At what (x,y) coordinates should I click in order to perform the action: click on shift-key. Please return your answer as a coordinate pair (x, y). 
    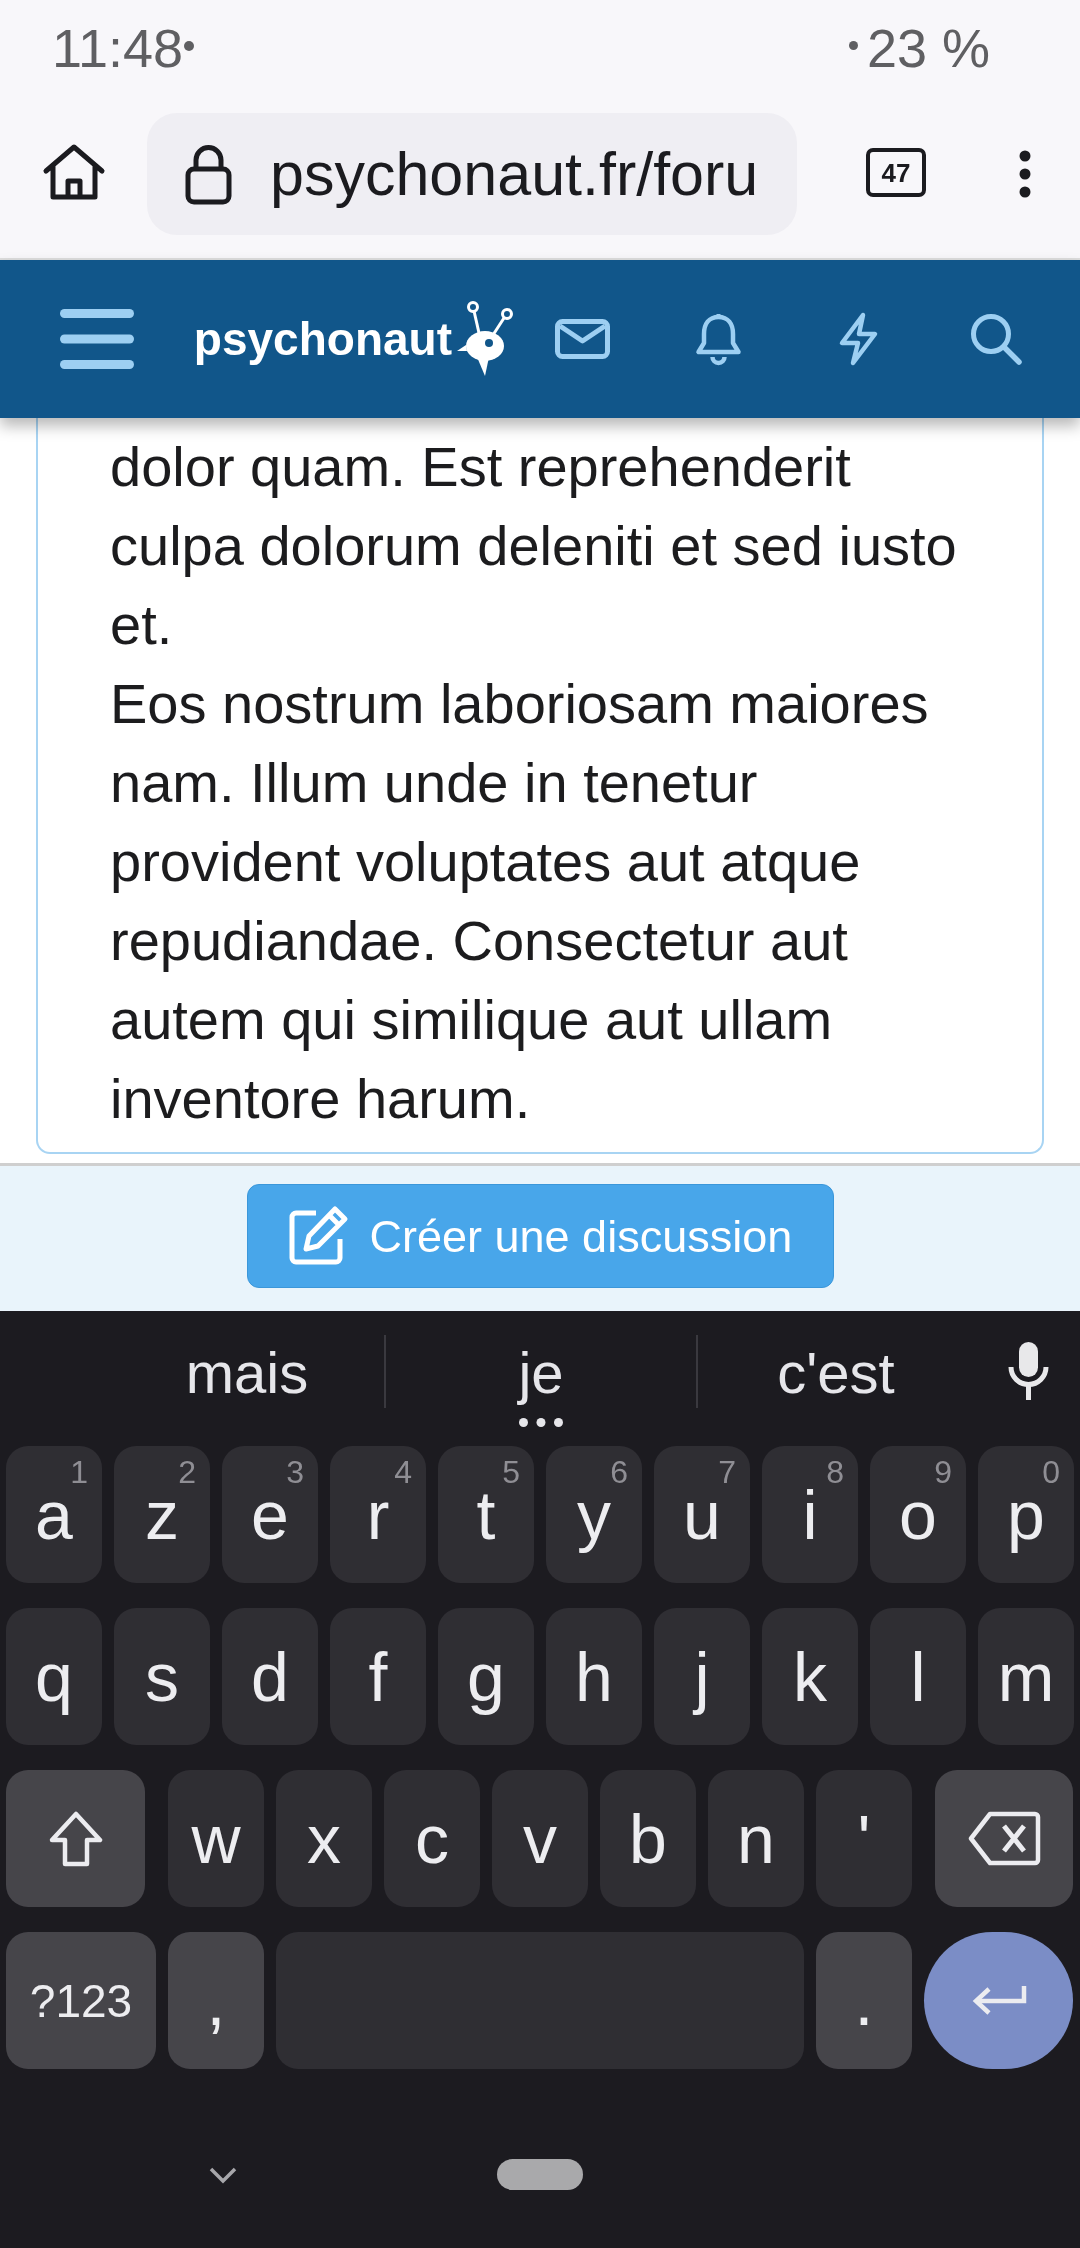
    Looking at the image, I should click on (75, 1838).